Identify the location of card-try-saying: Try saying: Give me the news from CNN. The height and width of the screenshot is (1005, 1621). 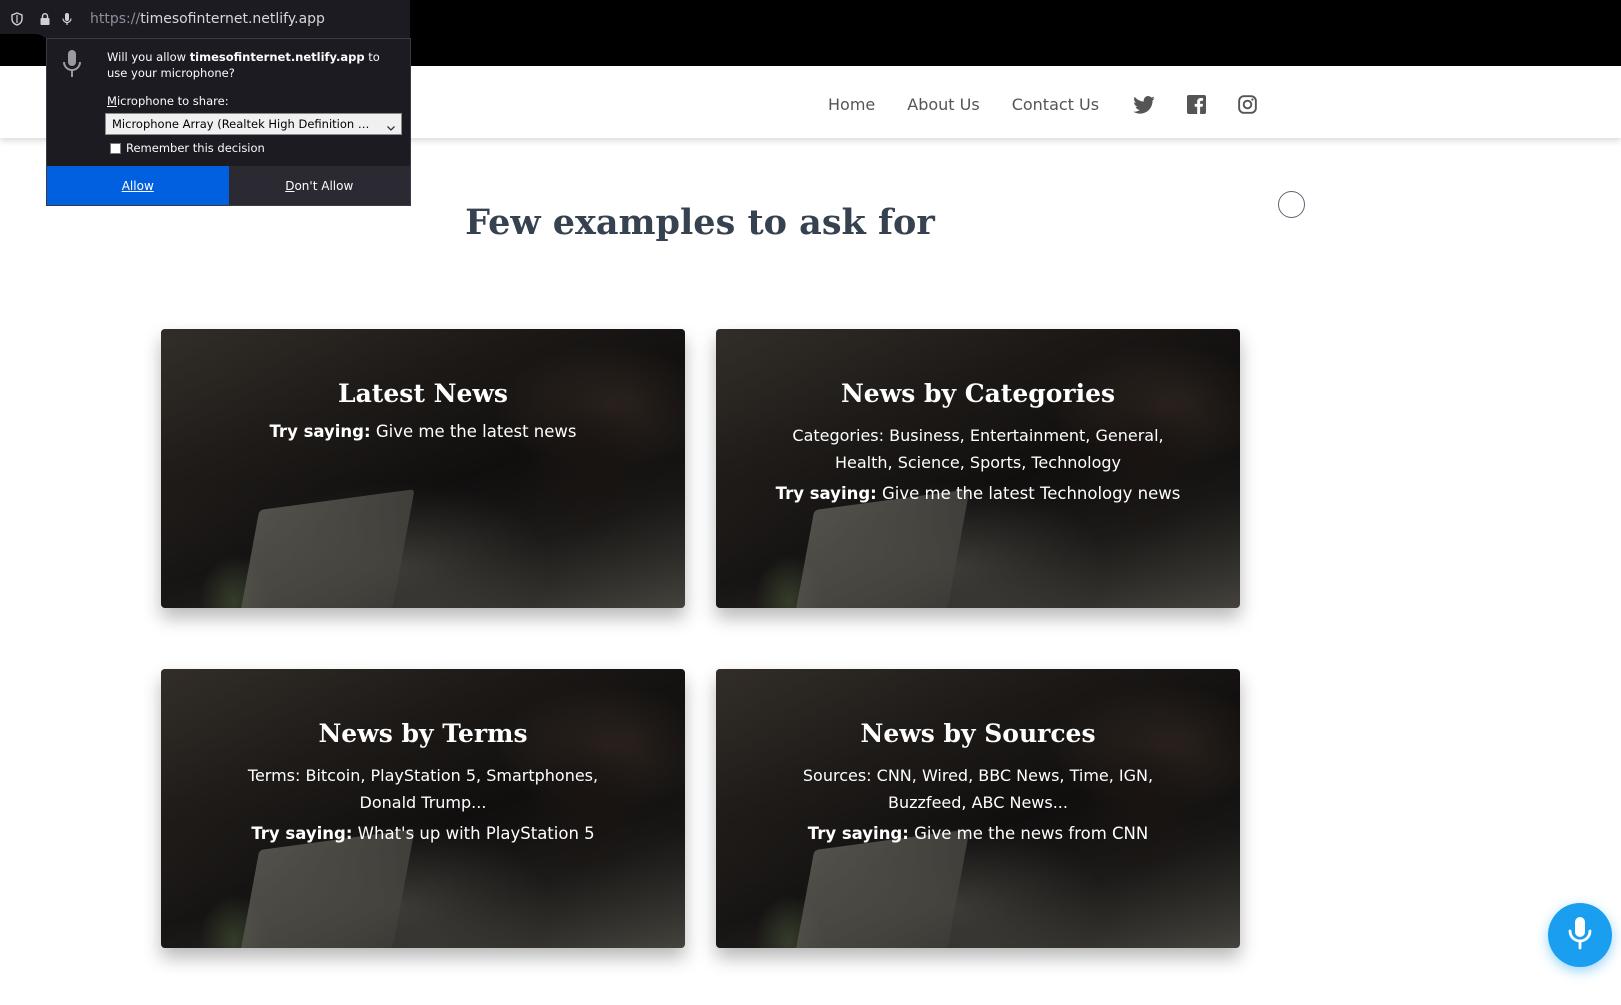
(978, 833).